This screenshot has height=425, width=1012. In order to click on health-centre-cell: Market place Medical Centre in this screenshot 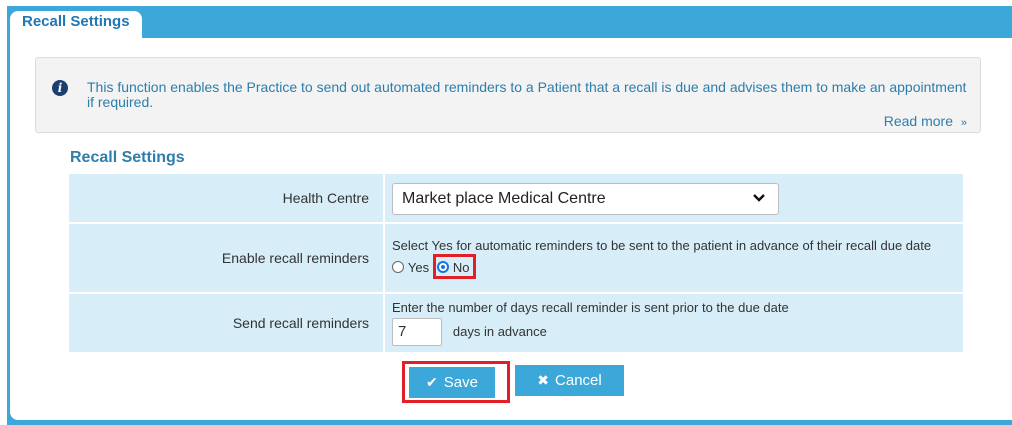, I will do `click(674, 198)`.